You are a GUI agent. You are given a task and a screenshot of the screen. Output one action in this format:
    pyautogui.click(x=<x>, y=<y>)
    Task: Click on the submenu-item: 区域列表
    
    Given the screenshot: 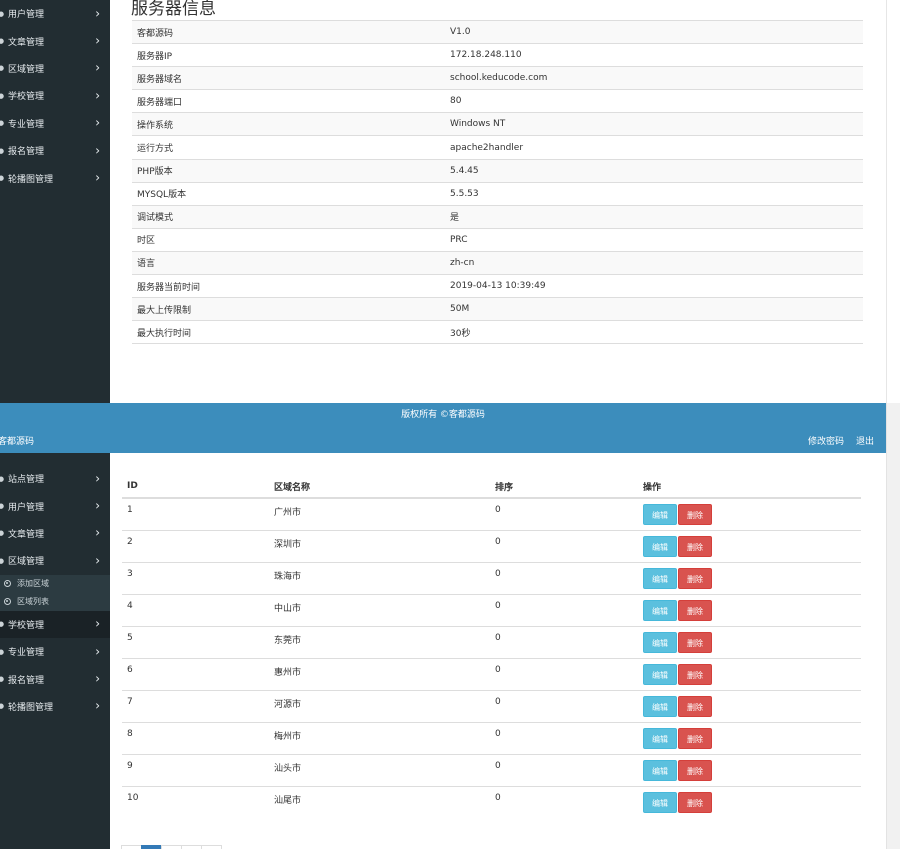 What is the action you would take?
    pyautogui.click(x=55, y=602)
    